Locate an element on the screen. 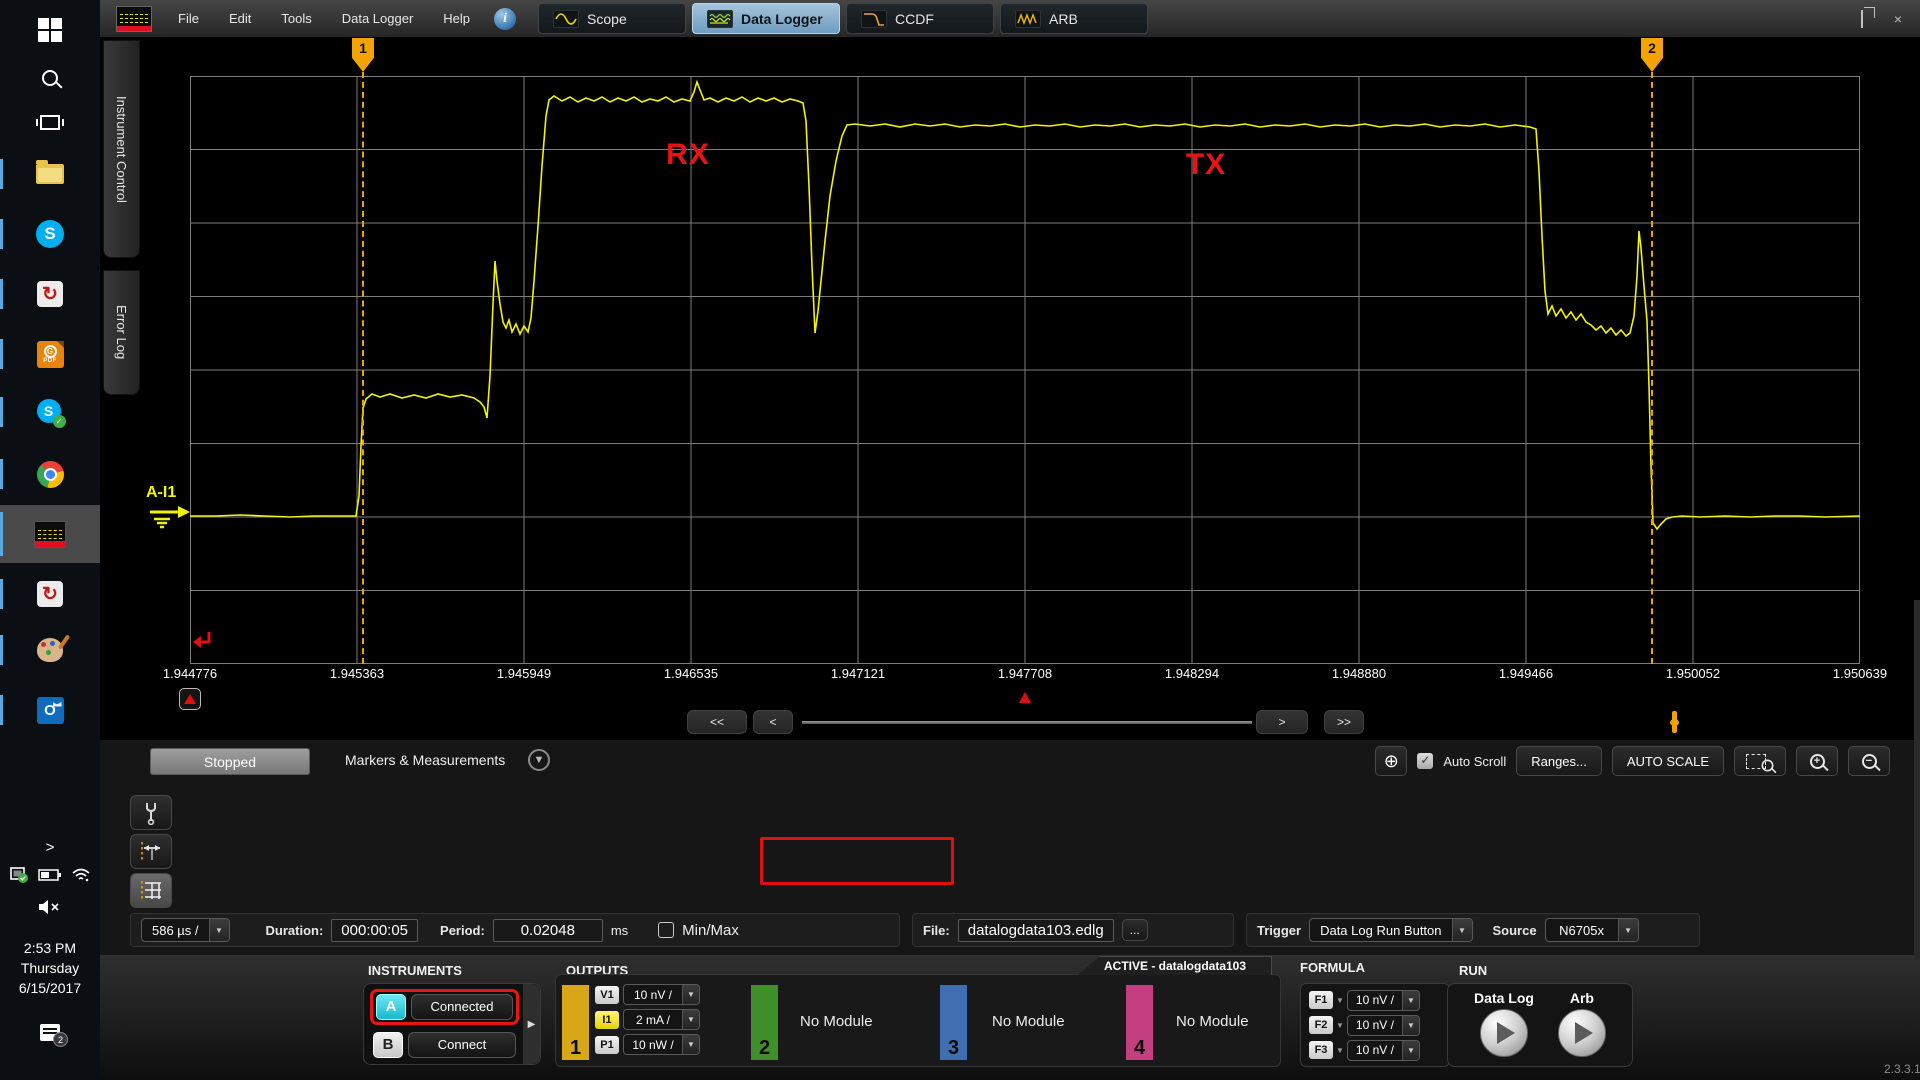  taskbar-item-benchvue-active is located at coordinates (50, 534).